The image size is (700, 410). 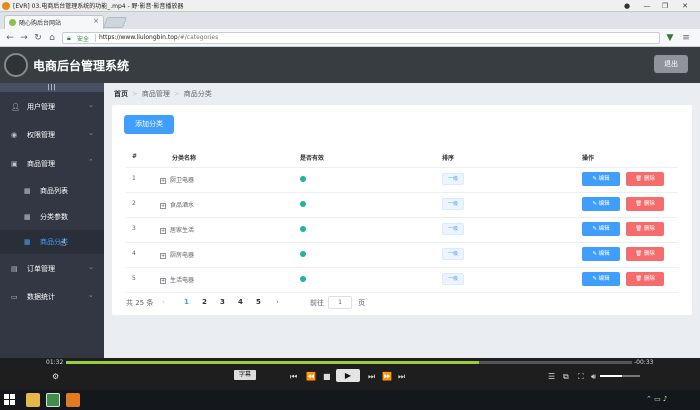 What do you see at coordinates (671, 64) in the screenshot?
I see `logout-button: 退出` at bounding box center [671, 64].